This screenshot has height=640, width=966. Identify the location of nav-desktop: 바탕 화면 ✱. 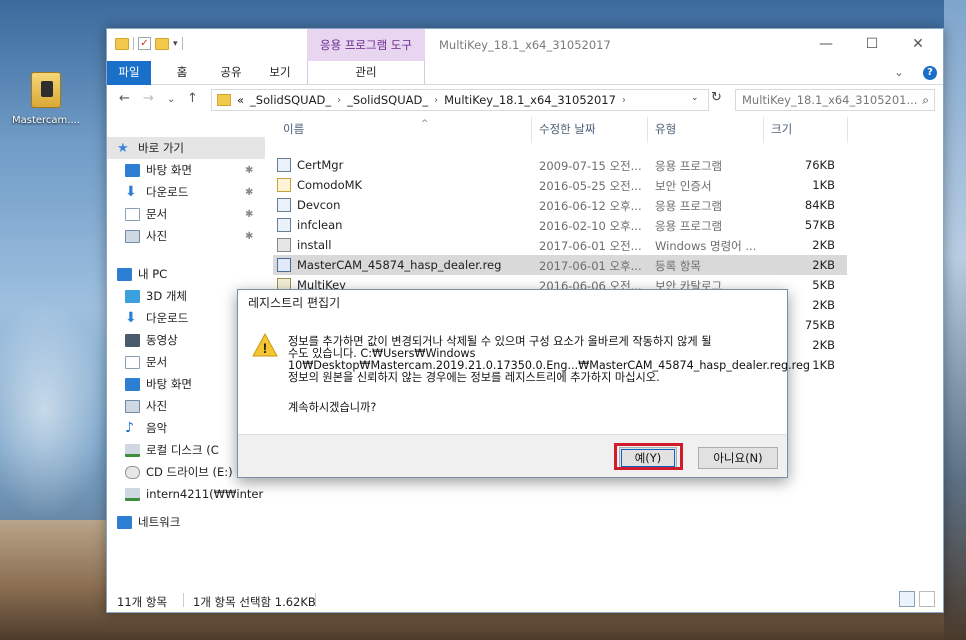
(186, 170).